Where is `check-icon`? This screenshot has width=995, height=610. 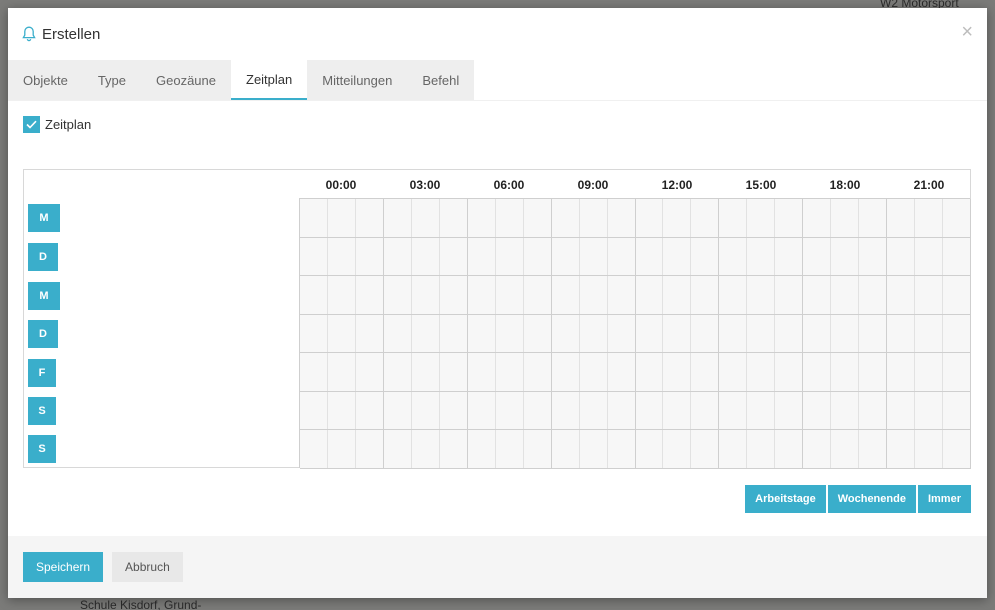
check-icon is located at coordinates (31, 124).